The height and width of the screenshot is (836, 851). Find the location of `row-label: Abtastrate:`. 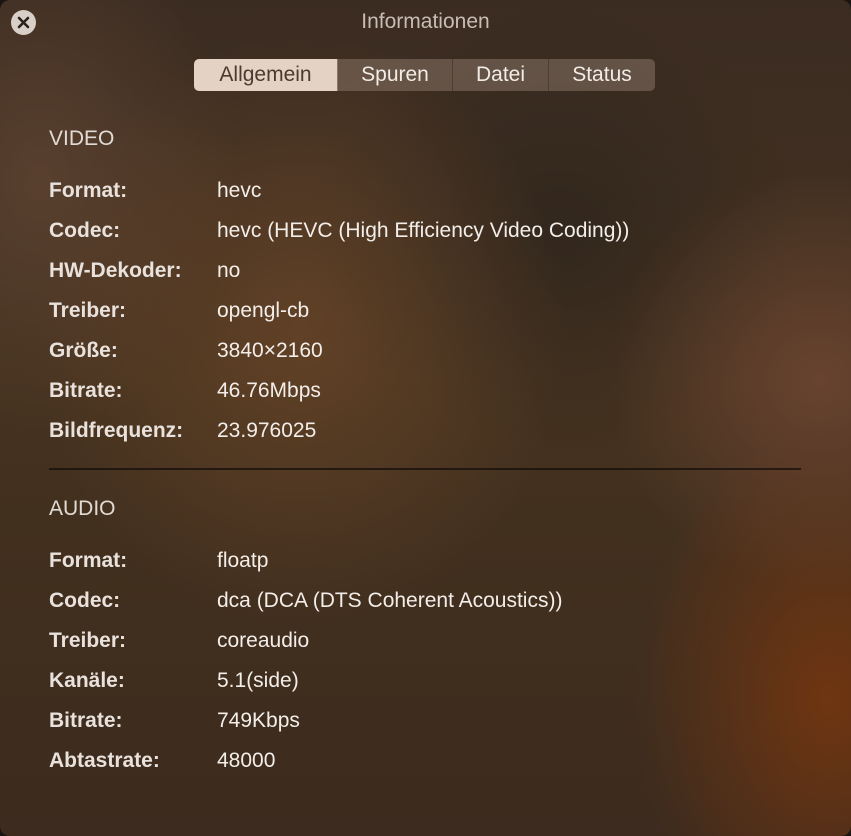

row-label: Abtastrate: is located at coordinates (104, 760).